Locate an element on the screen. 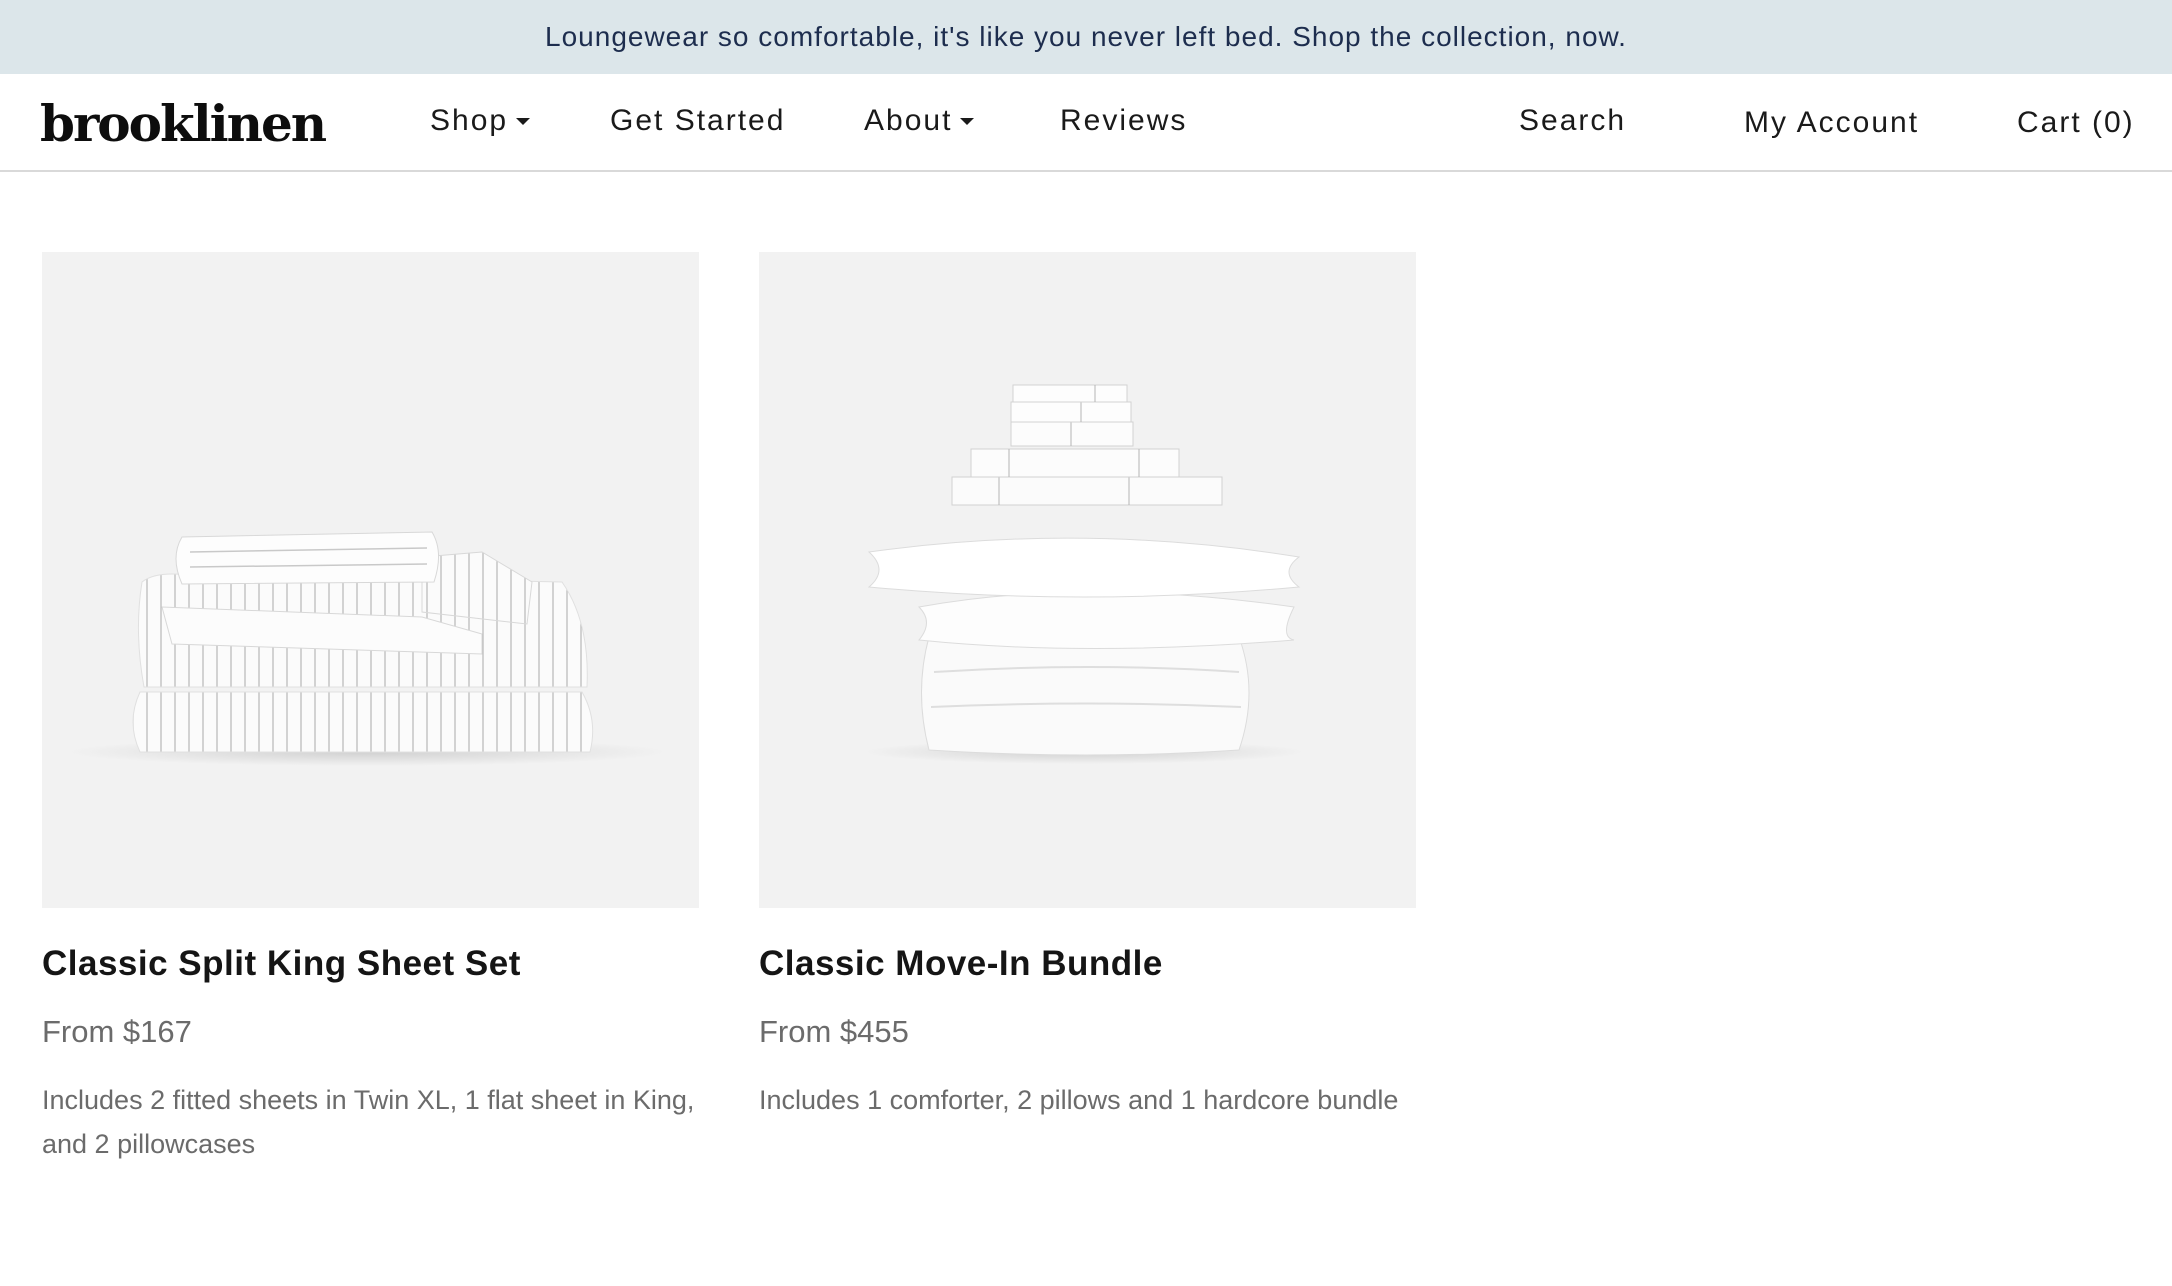 This screenshot has height=1286, width=2172. nav-about: About is located at coordinates (919, 121).